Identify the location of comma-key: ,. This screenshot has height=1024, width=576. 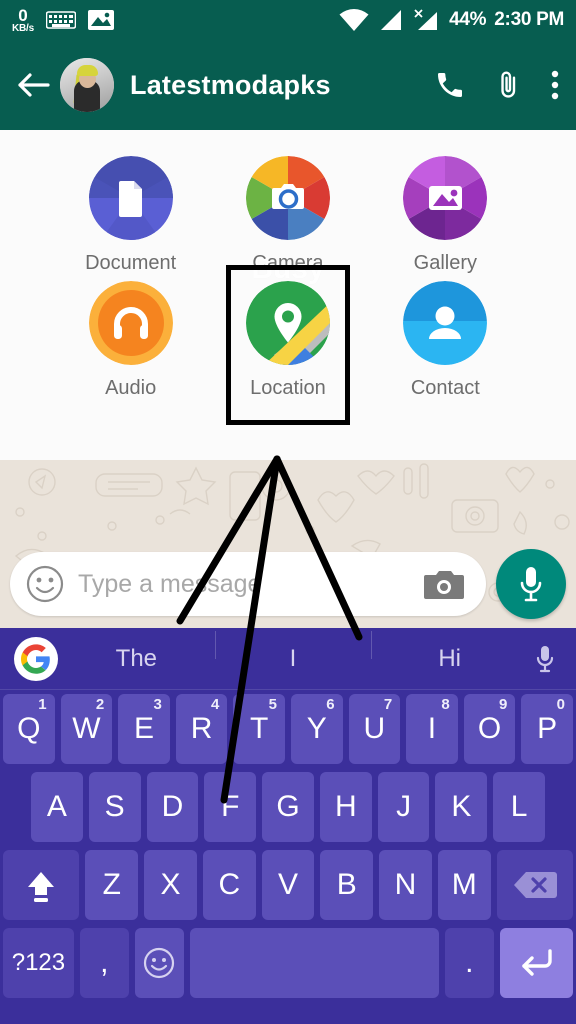
(104, 963).